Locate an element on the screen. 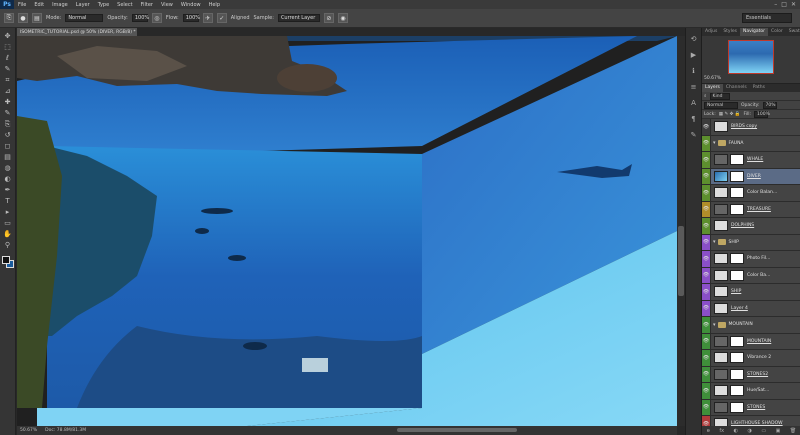 This screenshot has height=435, width=800. hand-icon: ✋ is located at coordinates (8, 234).